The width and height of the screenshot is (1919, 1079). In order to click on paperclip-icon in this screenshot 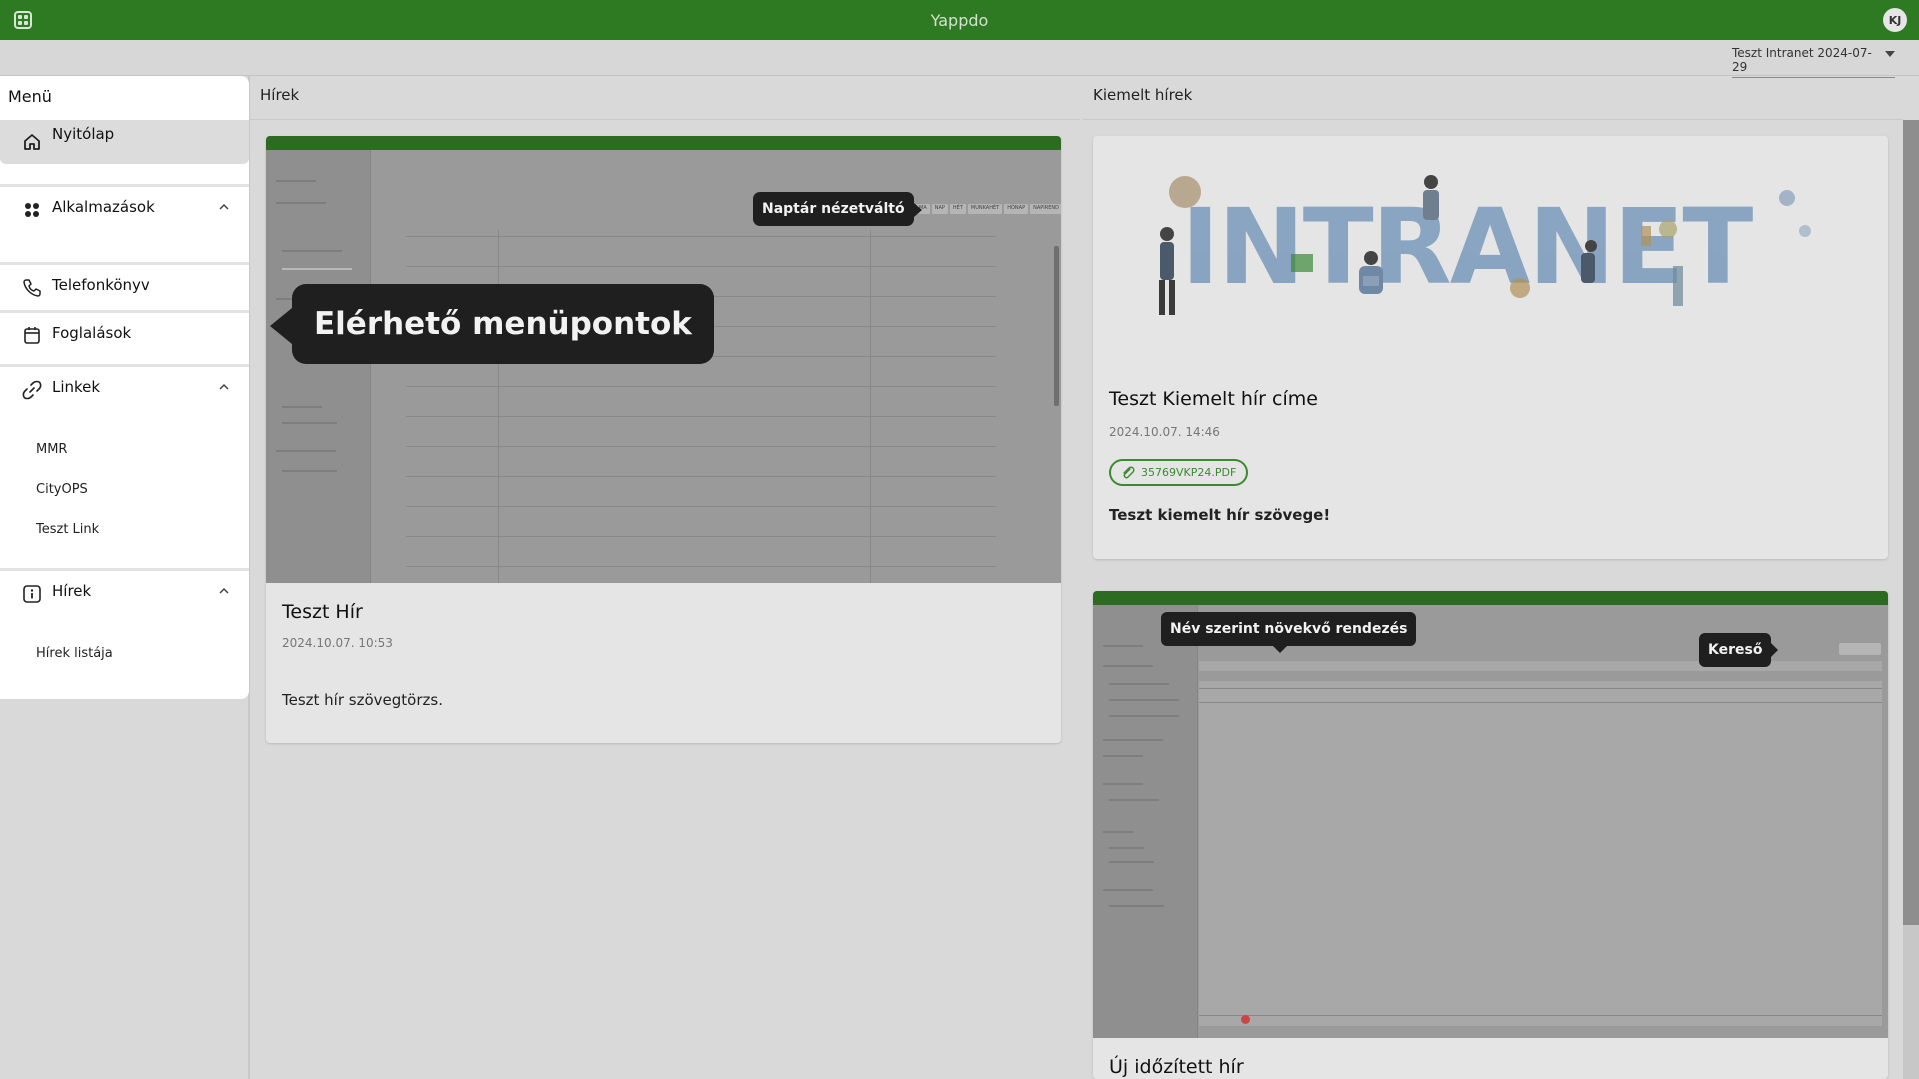, I will do `click(1129, 472)`.